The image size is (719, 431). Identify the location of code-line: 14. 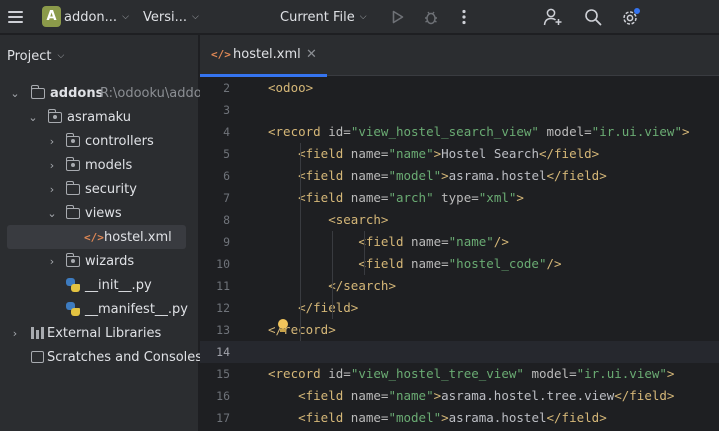
(459, 352).